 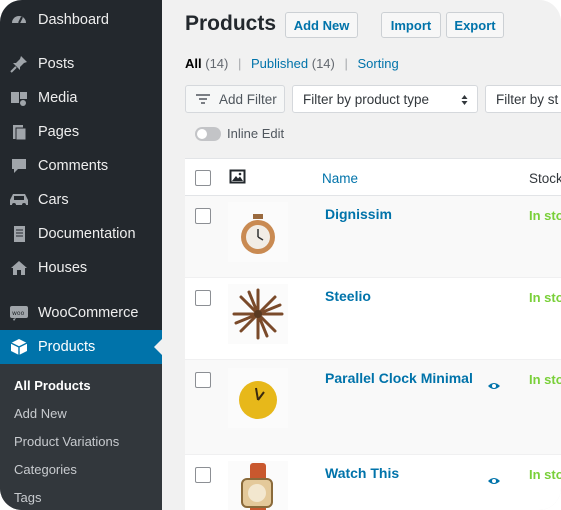 What do you see at coordinates (53, 200) in the screenshot?
I see `sidebar-item-label: Cars` at bounding box center [53, 200].